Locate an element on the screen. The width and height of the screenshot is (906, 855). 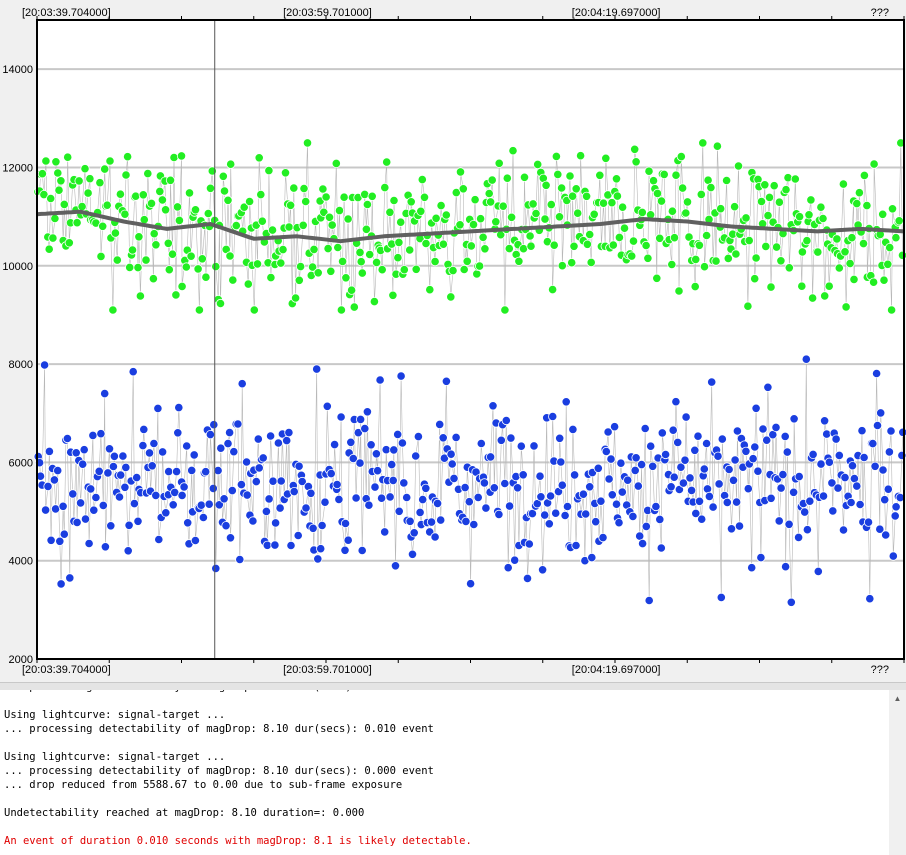
y-tick-label: 10000 is located at coordinates (17, 267).